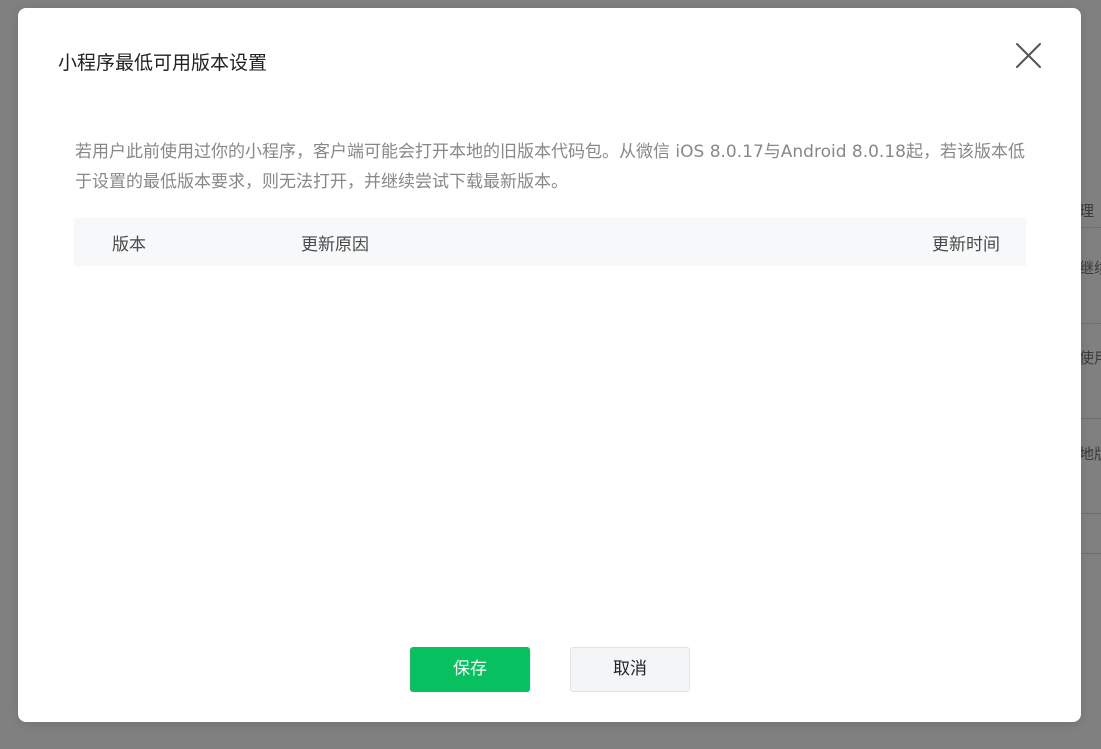 The height and width of the screenshot is (749, 1101). I want to click on column-header-version: 版本, so click(129, 244).